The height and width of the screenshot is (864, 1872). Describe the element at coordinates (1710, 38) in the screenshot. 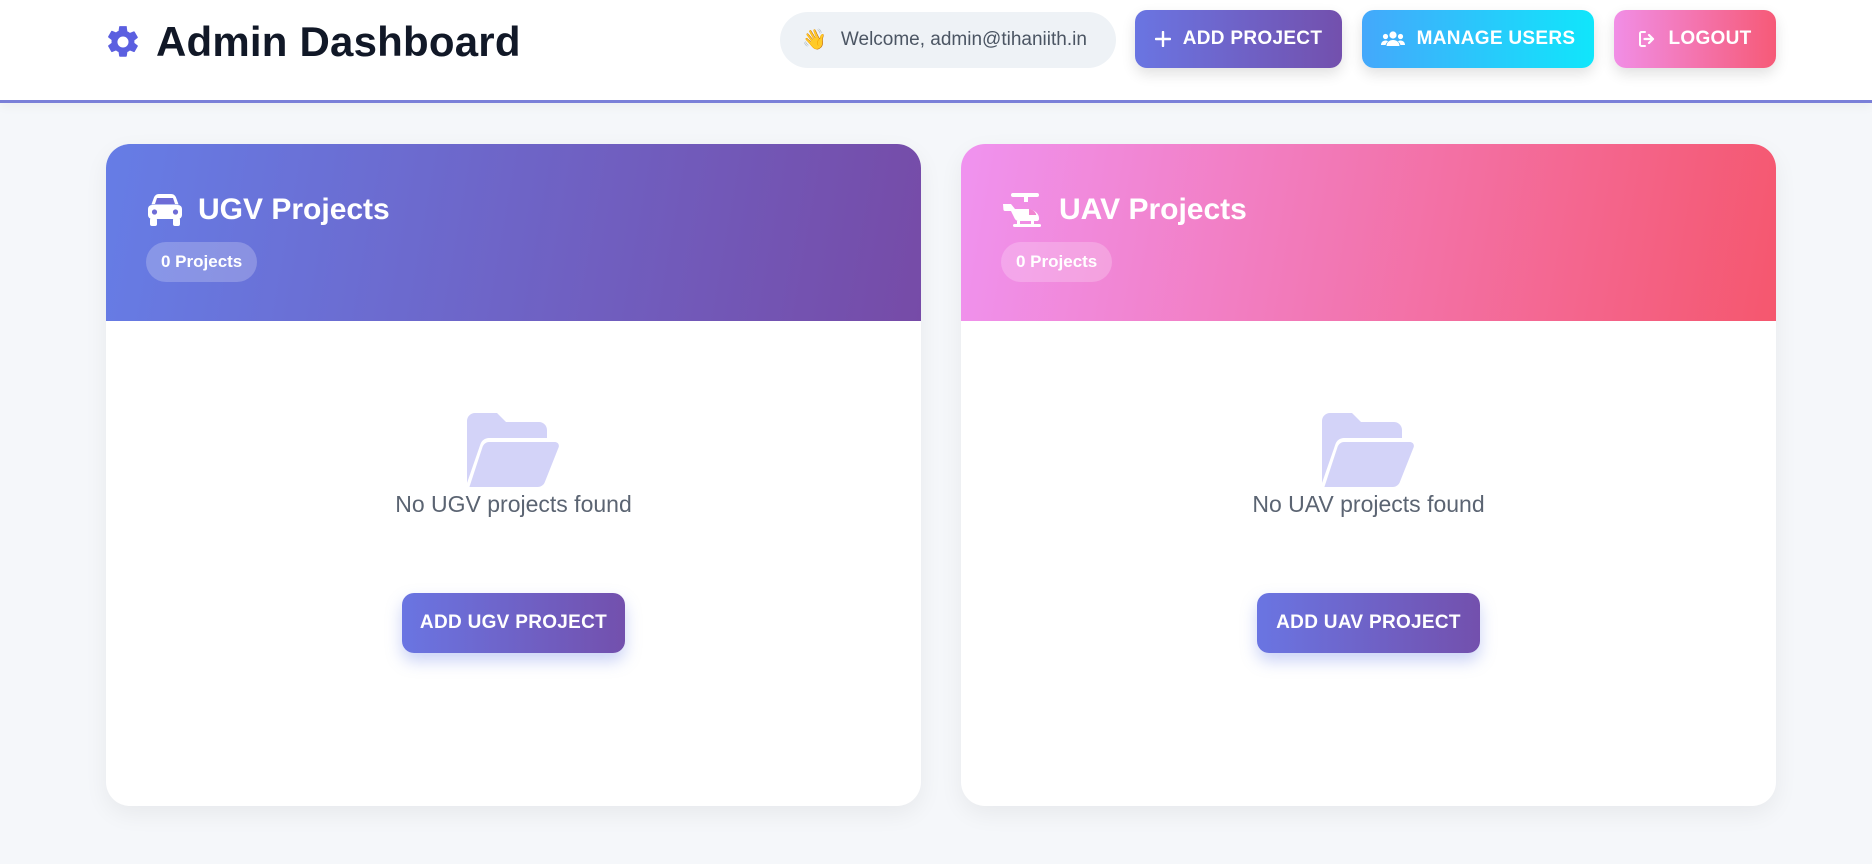

I see `logout-label: LOGOUT` at that location.